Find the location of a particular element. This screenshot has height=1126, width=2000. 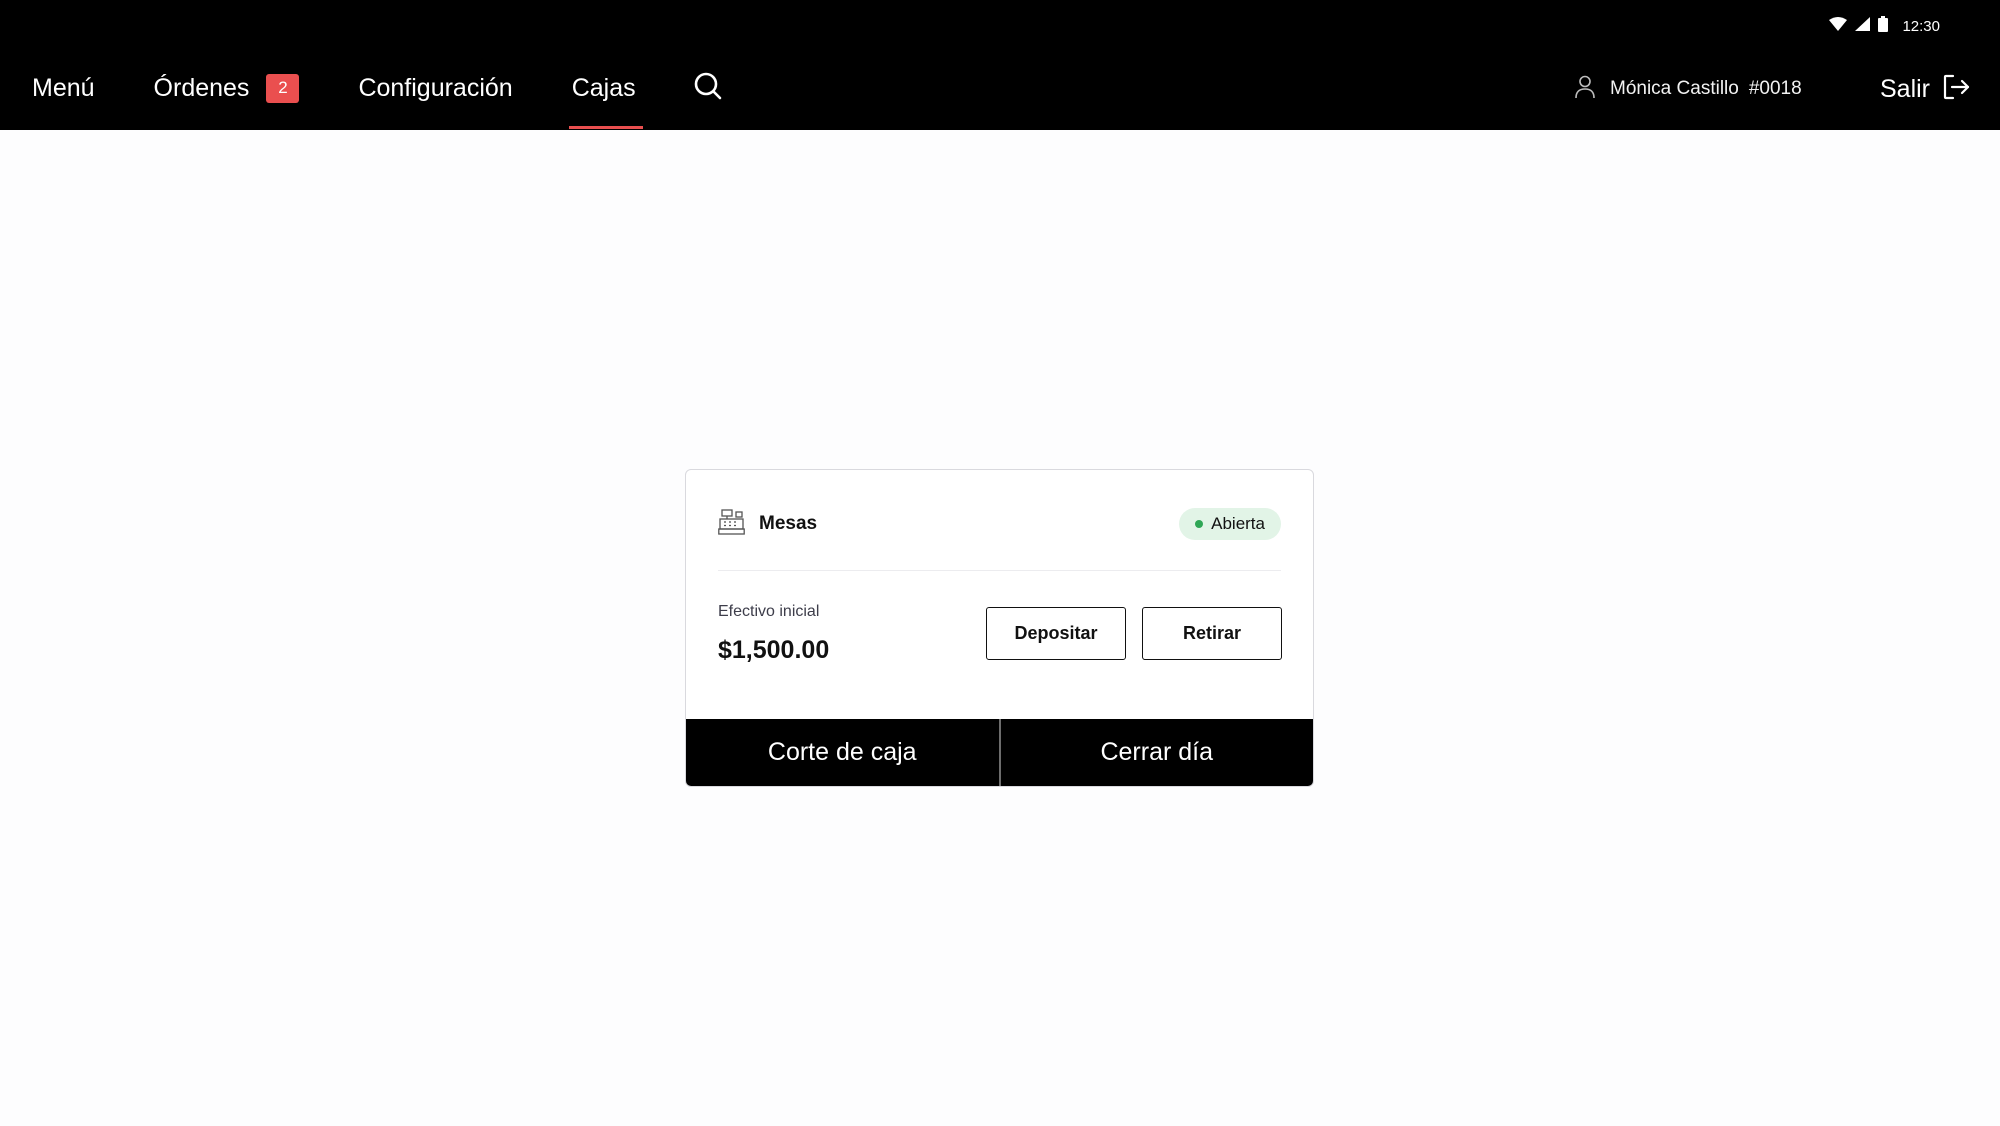

logout-label: Salir is located at coordinates (1904, 88).